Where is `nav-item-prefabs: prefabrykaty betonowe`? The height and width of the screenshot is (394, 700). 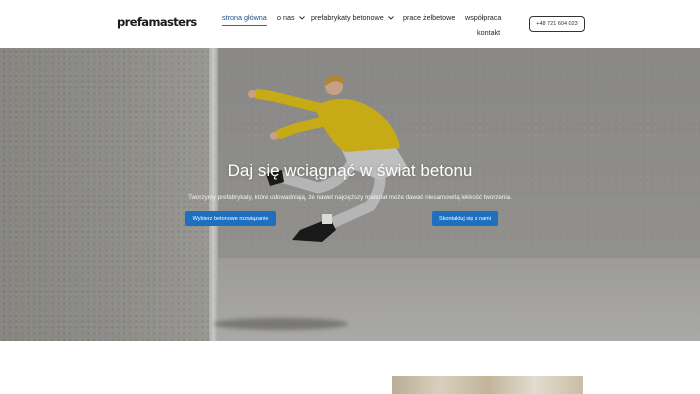
nav-item-prefabs: prefabrykaty betonowe is located at coordinates (352, 17).